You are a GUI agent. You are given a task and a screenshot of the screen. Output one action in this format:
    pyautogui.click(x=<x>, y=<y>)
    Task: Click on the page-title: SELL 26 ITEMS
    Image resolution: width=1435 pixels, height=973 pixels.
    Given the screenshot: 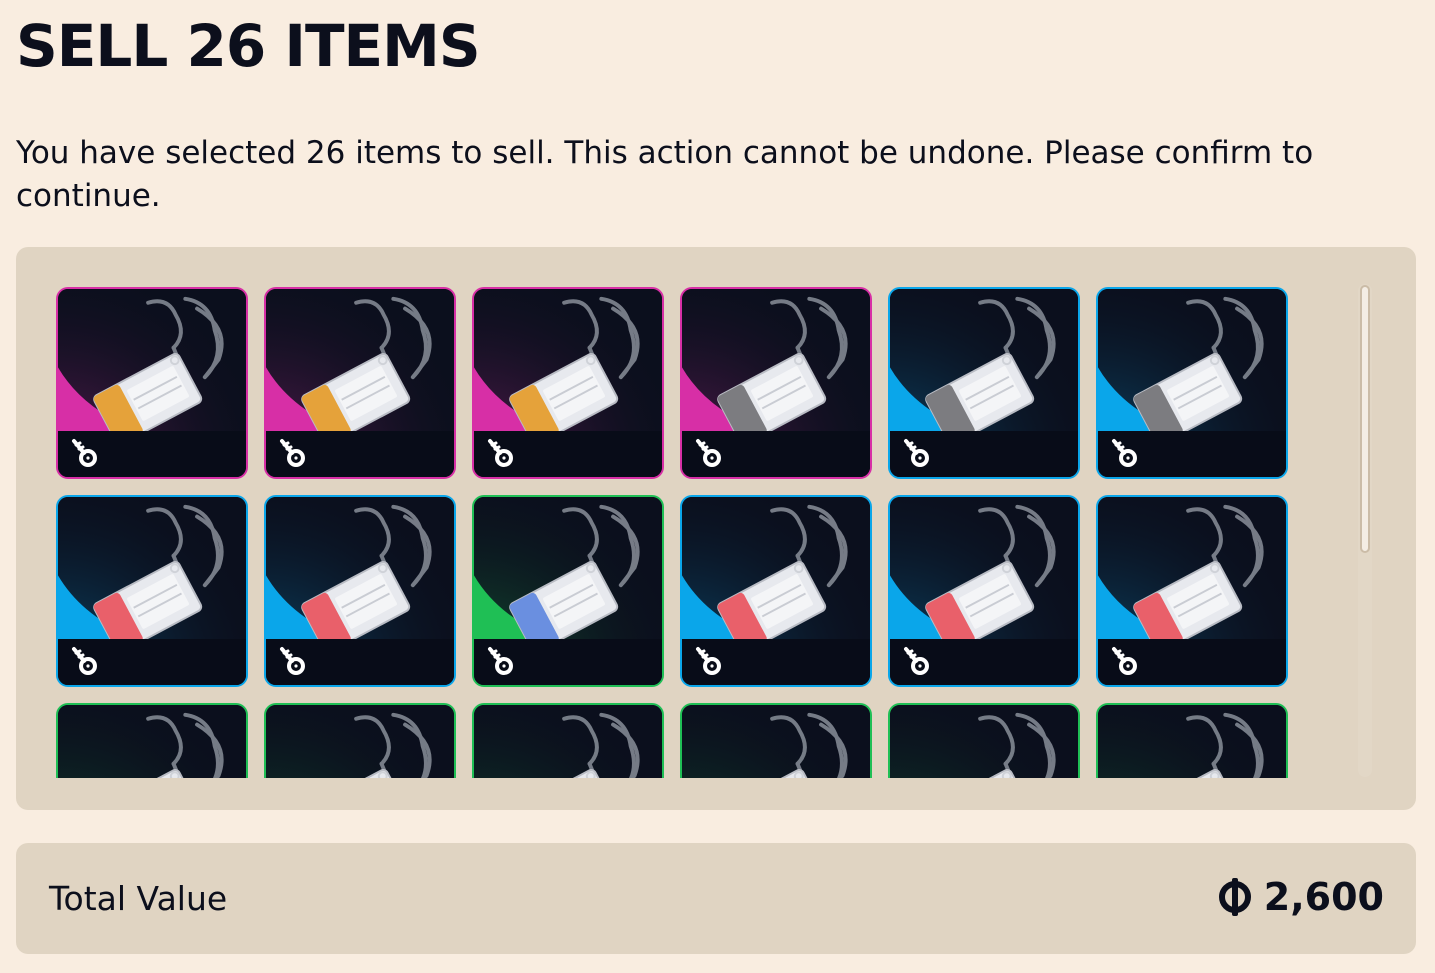 What is the action you would take?
    pyautogui.click(x=248, y=46)
    